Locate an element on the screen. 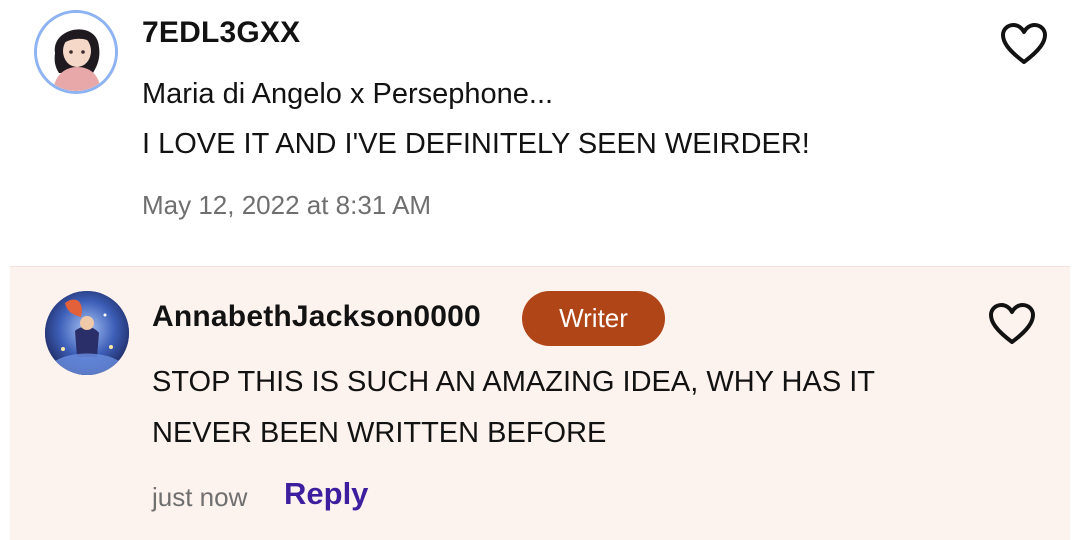 The height and width of the screenshot is (540, 1080). reply-timestamp: just now is located at coordinates (200, 497).